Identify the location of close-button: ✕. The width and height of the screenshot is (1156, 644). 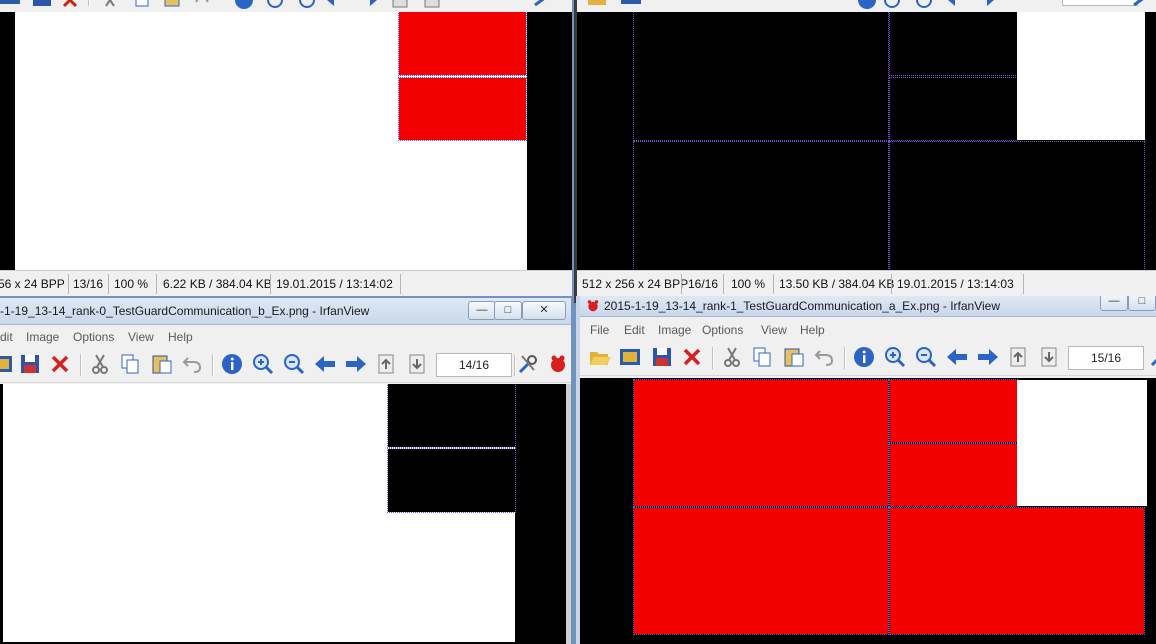
(544, 310).